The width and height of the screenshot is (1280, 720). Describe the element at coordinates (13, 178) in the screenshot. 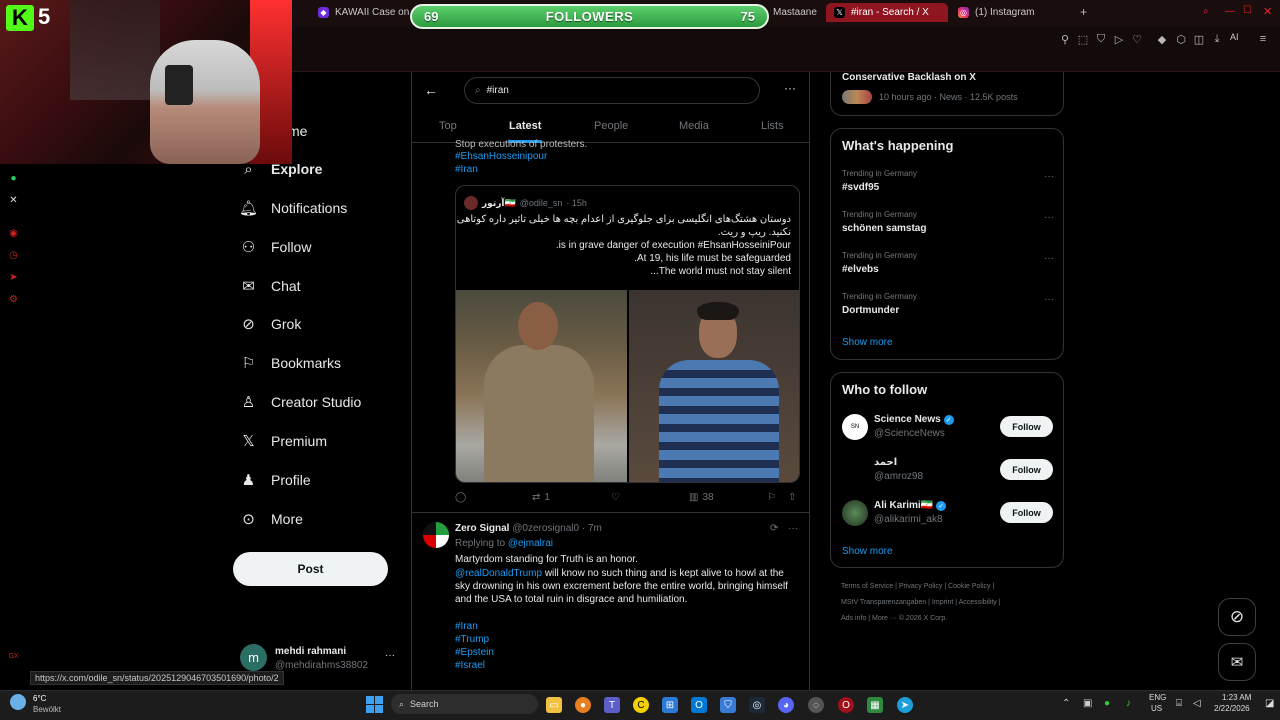

I see `whatsapp-icon: ●` at that location.